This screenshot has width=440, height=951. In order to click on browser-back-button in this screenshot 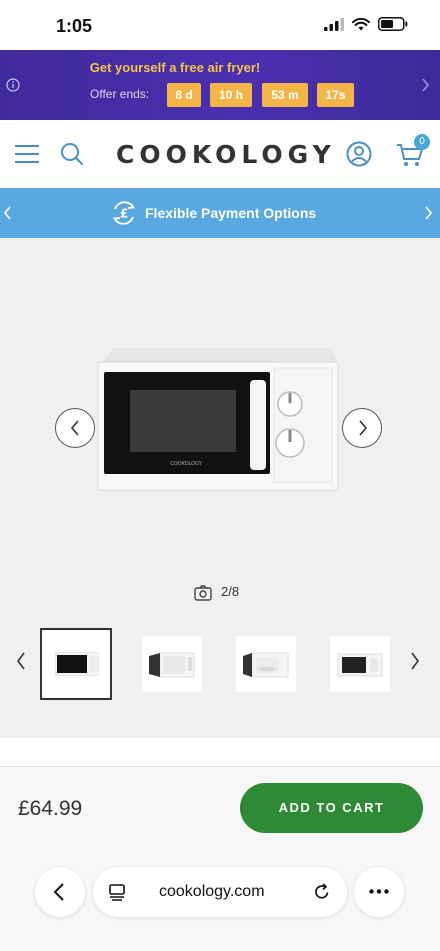, I will do `click(60, 892)`.